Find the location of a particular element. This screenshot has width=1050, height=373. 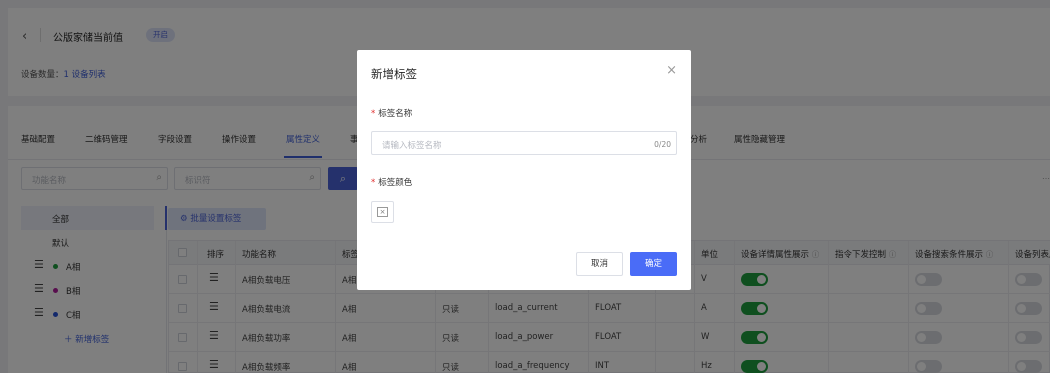

confirm-button: 确定 is located at coordinates (653, 264).